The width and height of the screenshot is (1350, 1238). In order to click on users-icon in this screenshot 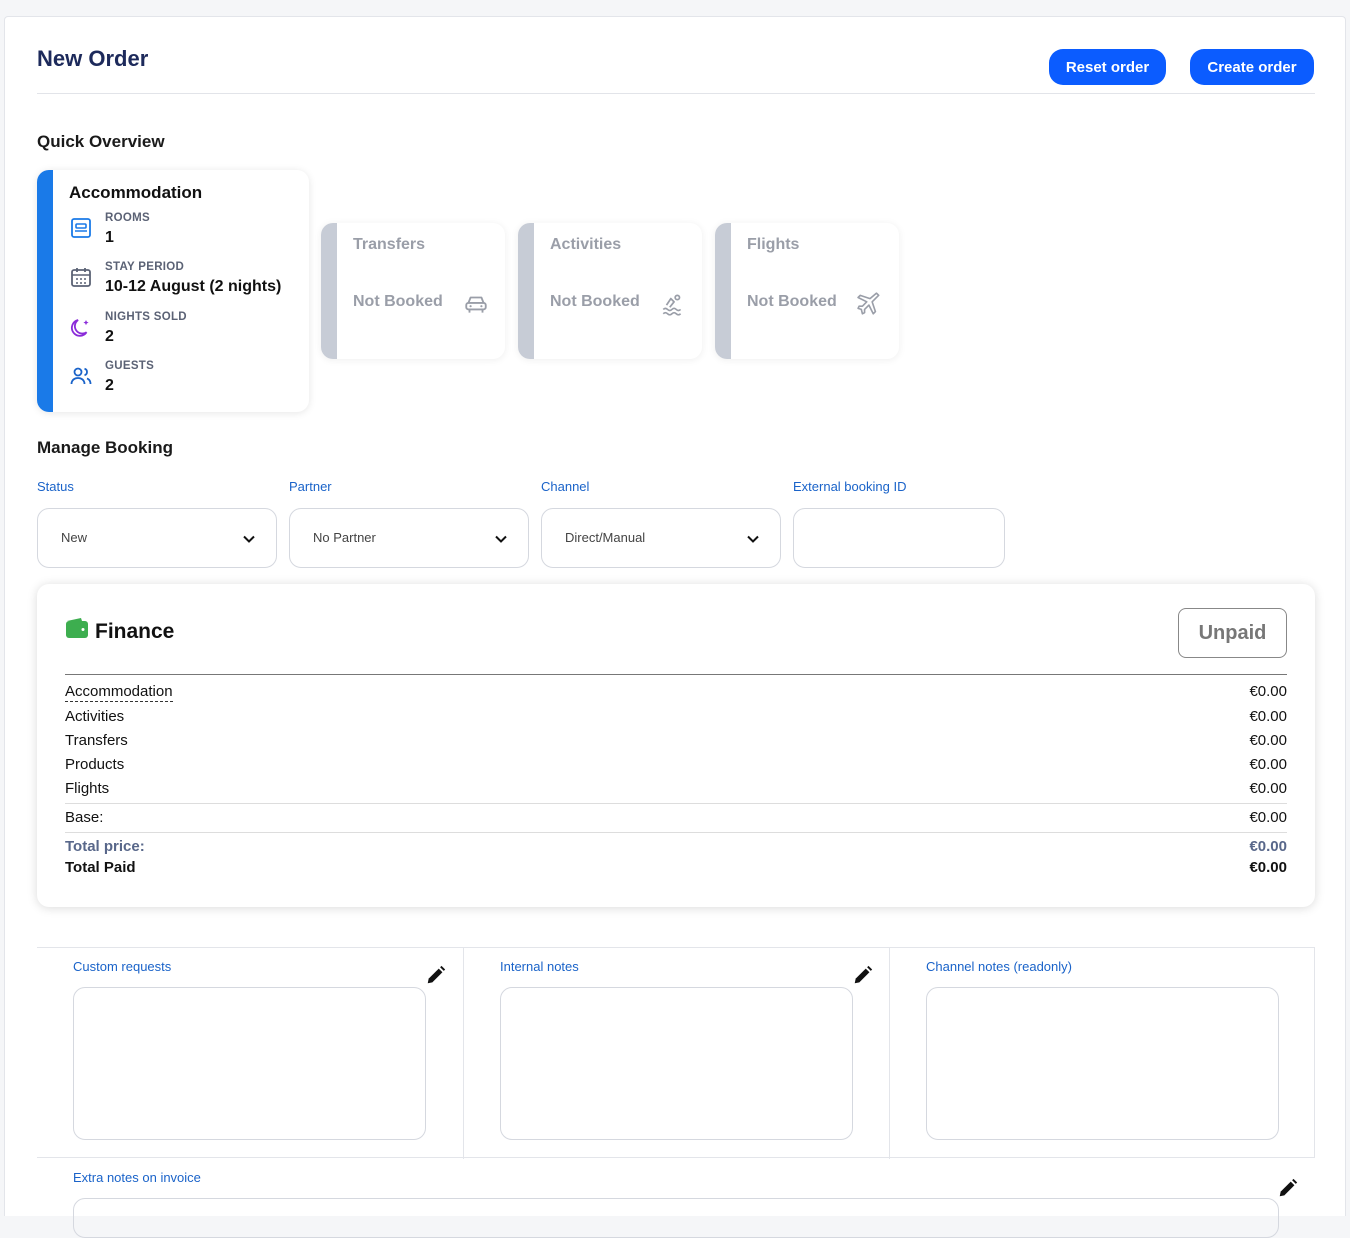, I will do `click(81, 376)`.